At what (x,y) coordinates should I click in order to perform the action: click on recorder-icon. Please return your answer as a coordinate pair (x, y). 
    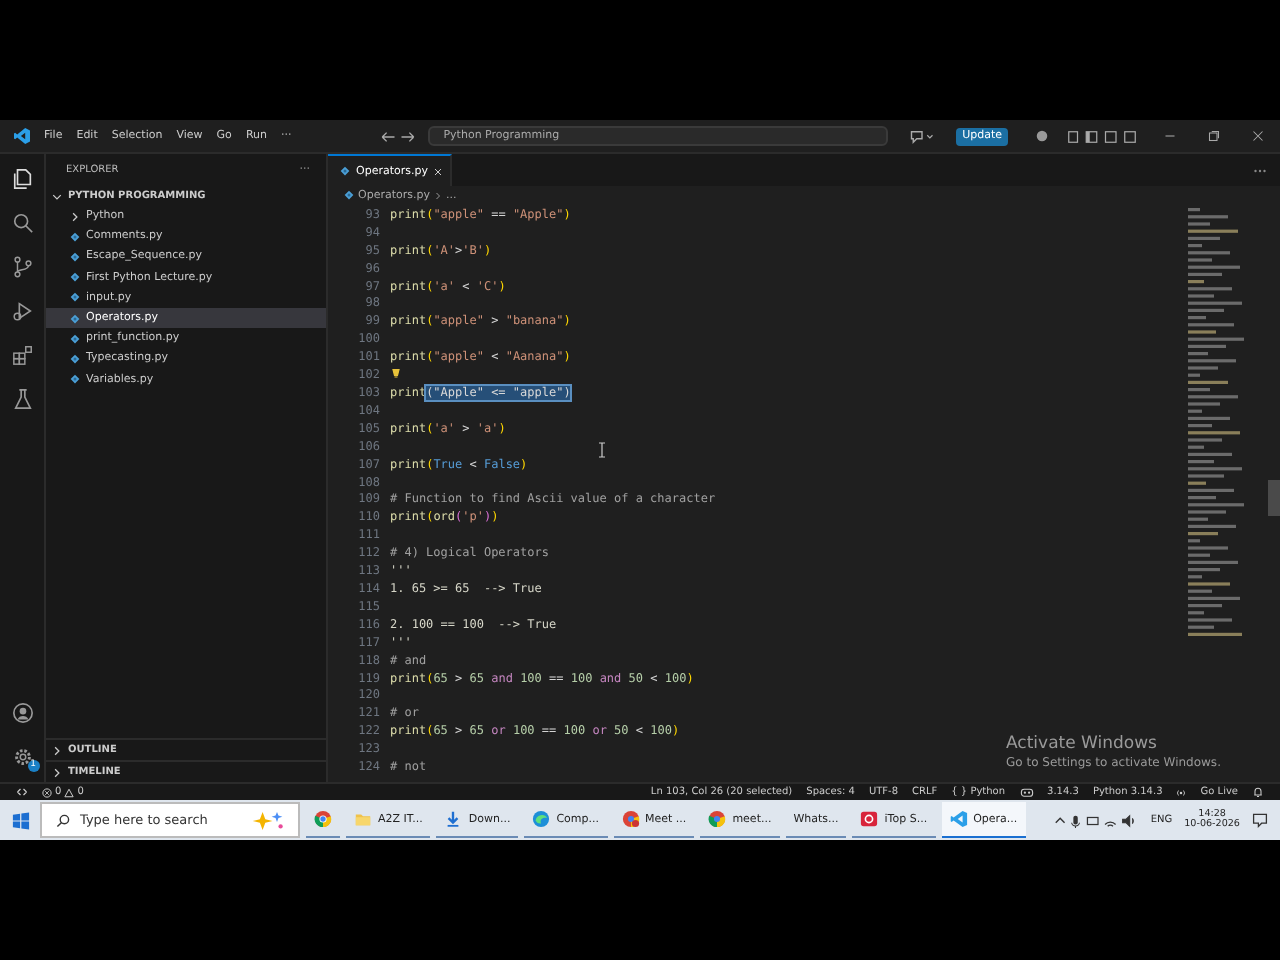
    Looking at the image, I should click on (869, 819).